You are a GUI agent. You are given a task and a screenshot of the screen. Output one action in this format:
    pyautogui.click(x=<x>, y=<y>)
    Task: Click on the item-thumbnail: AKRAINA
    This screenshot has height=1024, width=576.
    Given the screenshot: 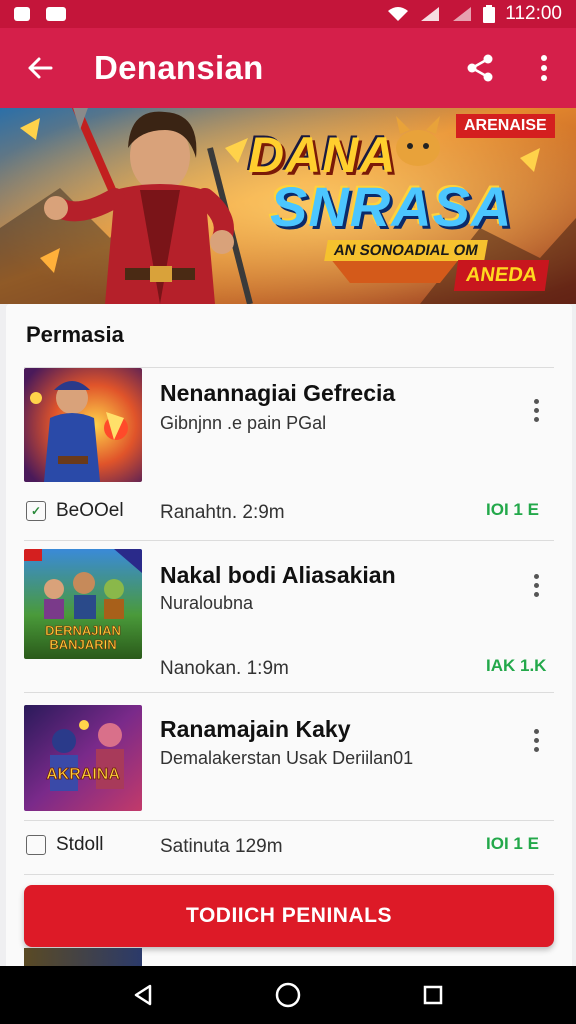 What is the action you would take?
    pyautogui.click(x=83, y=758)
    